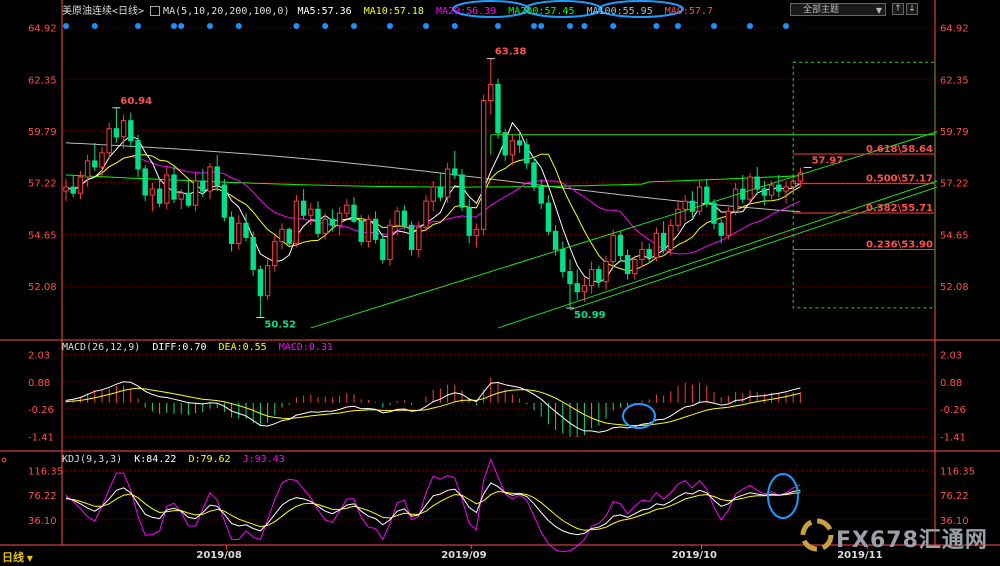  I want to click on down-arrow-icon: ↓, so click(912, 9).